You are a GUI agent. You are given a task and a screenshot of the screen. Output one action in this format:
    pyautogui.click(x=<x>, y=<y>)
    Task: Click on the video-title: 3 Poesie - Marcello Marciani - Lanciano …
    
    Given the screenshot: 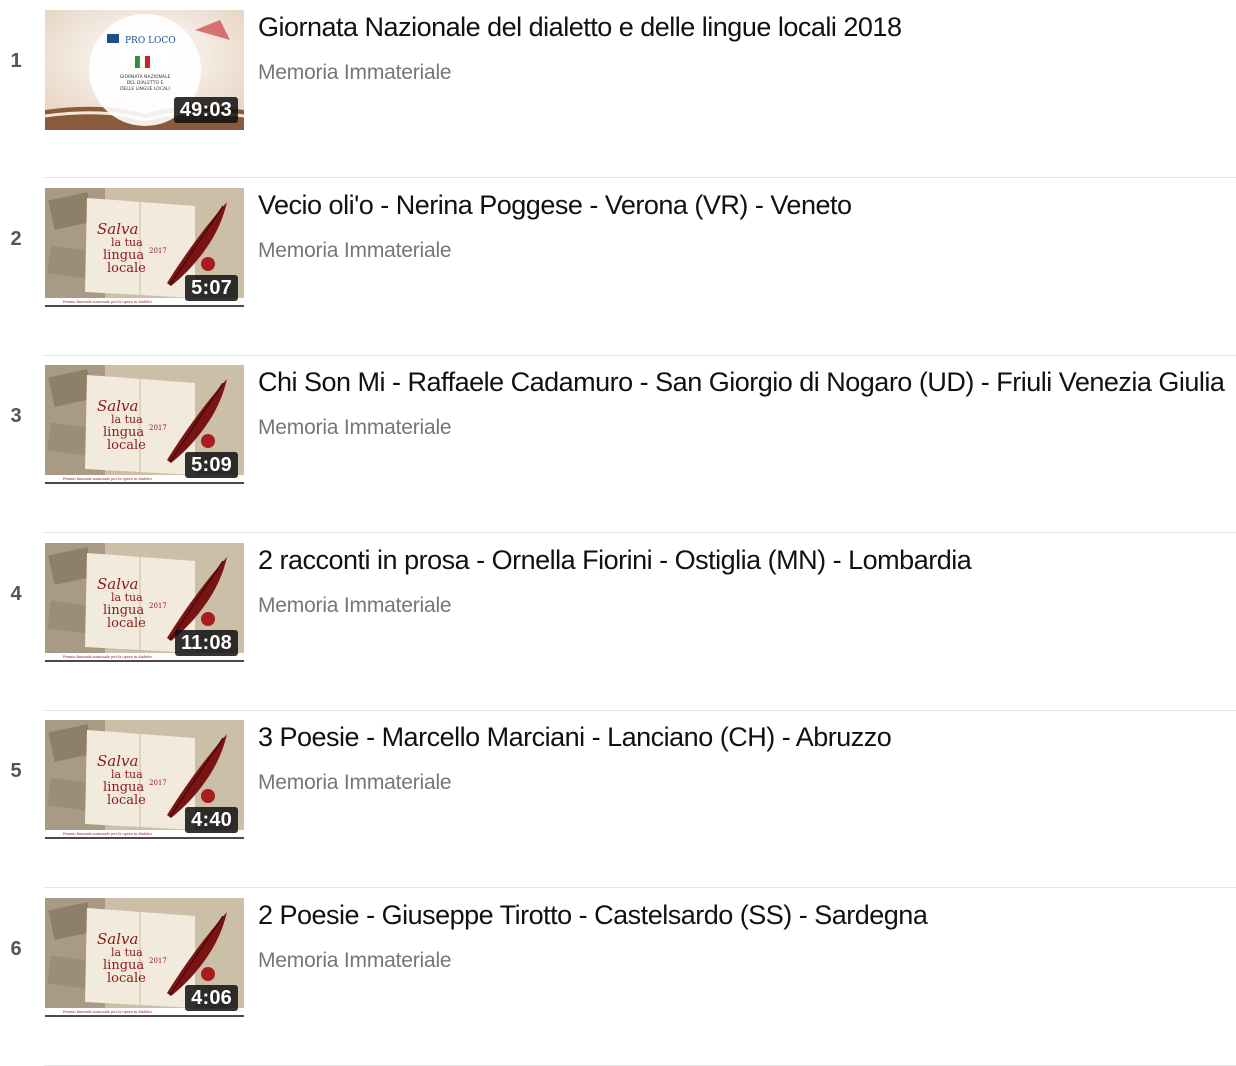 What is the action you would take?
    pyautogui.click(x=746, y=737)
    